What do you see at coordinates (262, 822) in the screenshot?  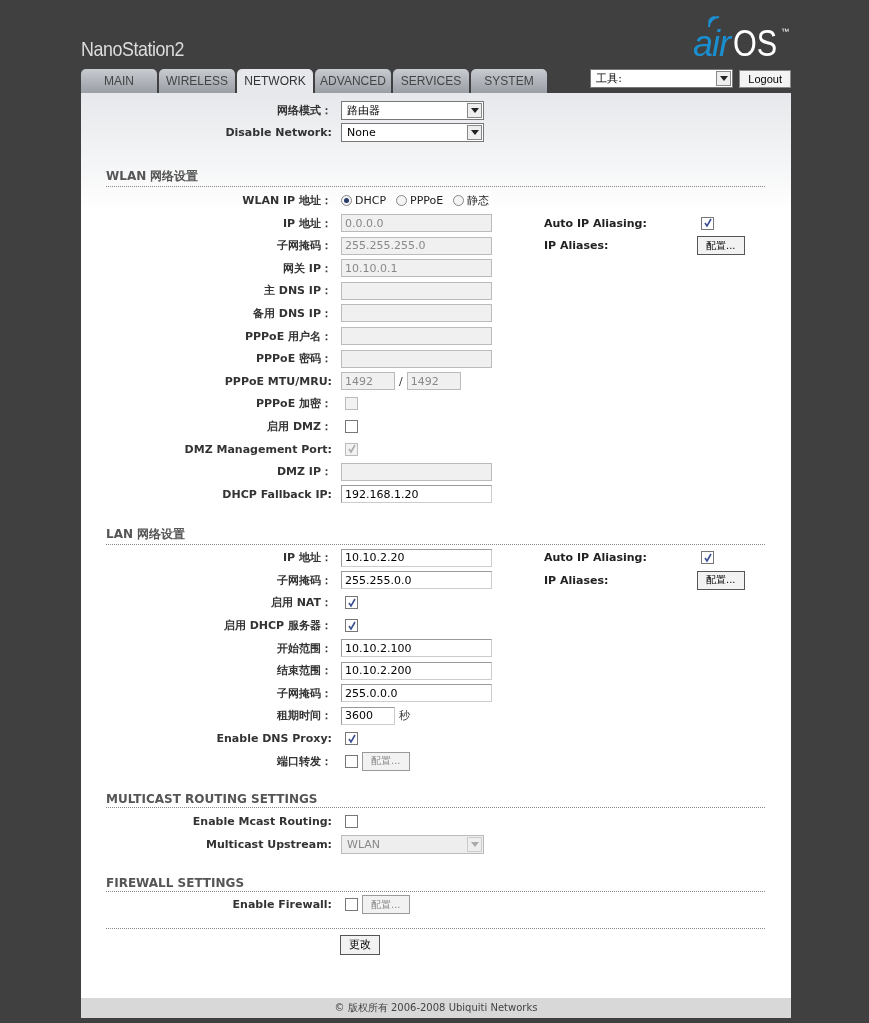 I see `field-label: Enable Mcast Routing:` at bounding box center [262, 822].